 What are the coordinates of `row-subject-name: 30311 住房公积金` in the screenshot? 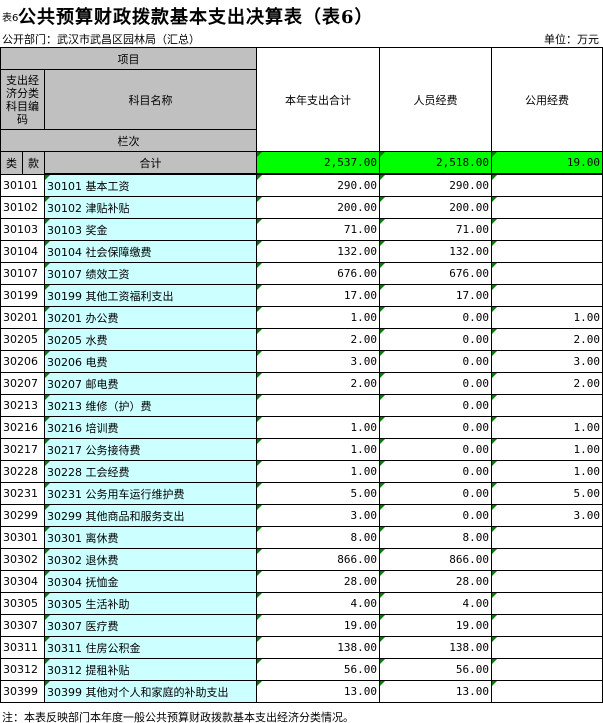 It's located at (150, 647).